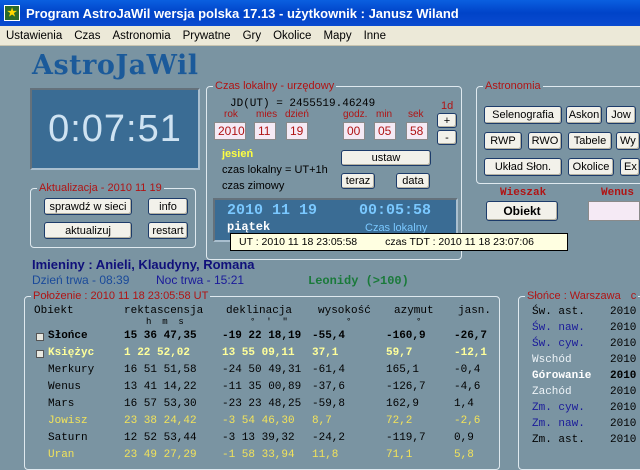  Describe the element at coordinates (265, 131) in the screenshot. I see `month-field: 11` at that location.